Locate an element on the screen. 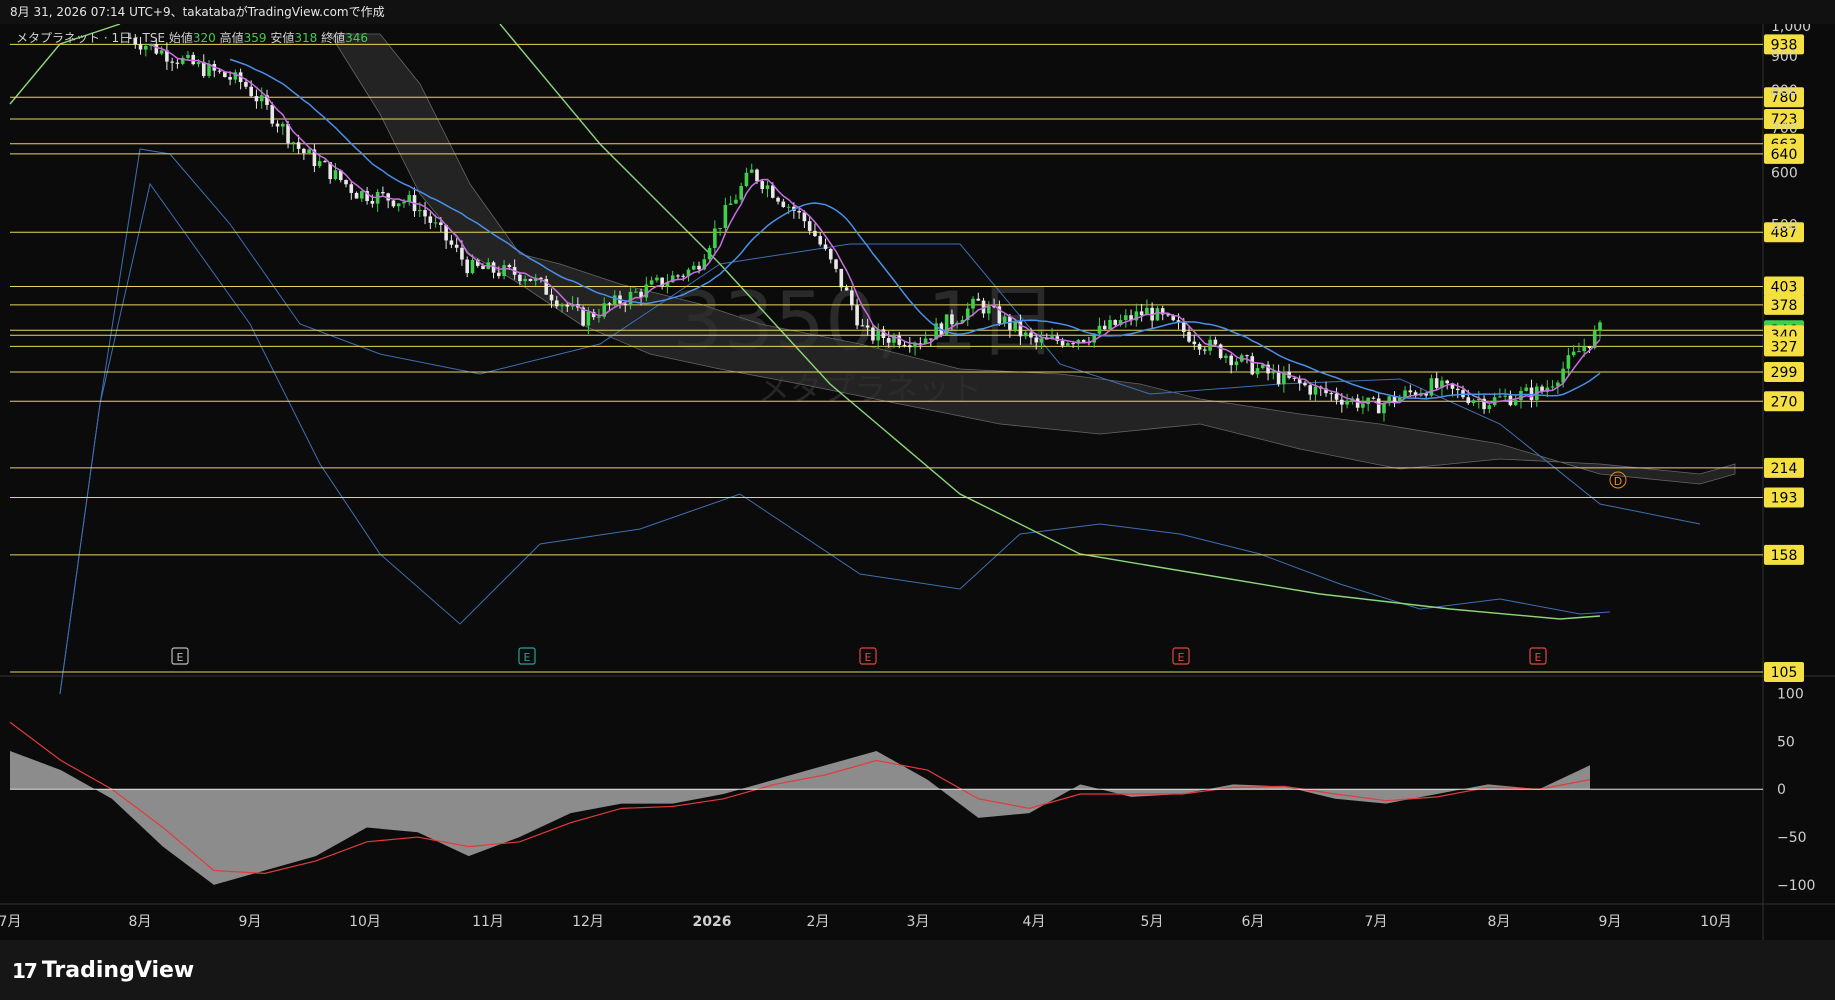 The height and width of the screenshot is (1000, 1835). time-axis-tick: 9月 is located at coordinates (1610, 922).